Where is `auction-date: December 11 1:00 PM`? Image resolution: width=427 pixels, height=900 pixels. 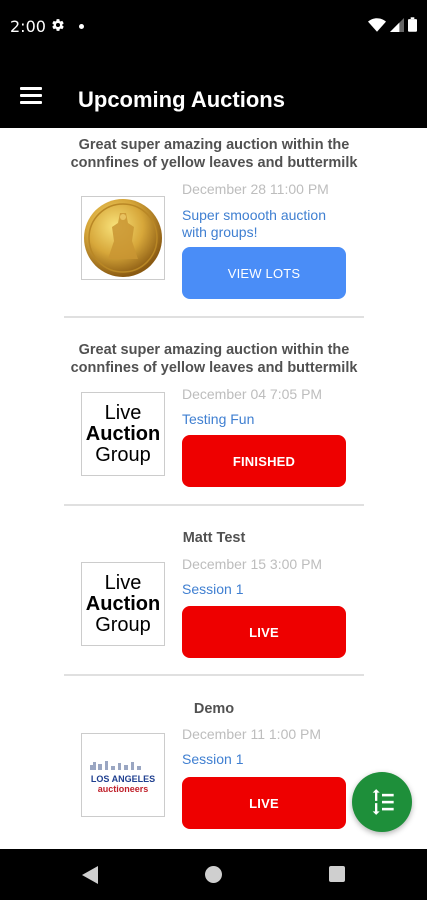
auction-date: December 11 1:00 PM is located at coordinates (252, 734).